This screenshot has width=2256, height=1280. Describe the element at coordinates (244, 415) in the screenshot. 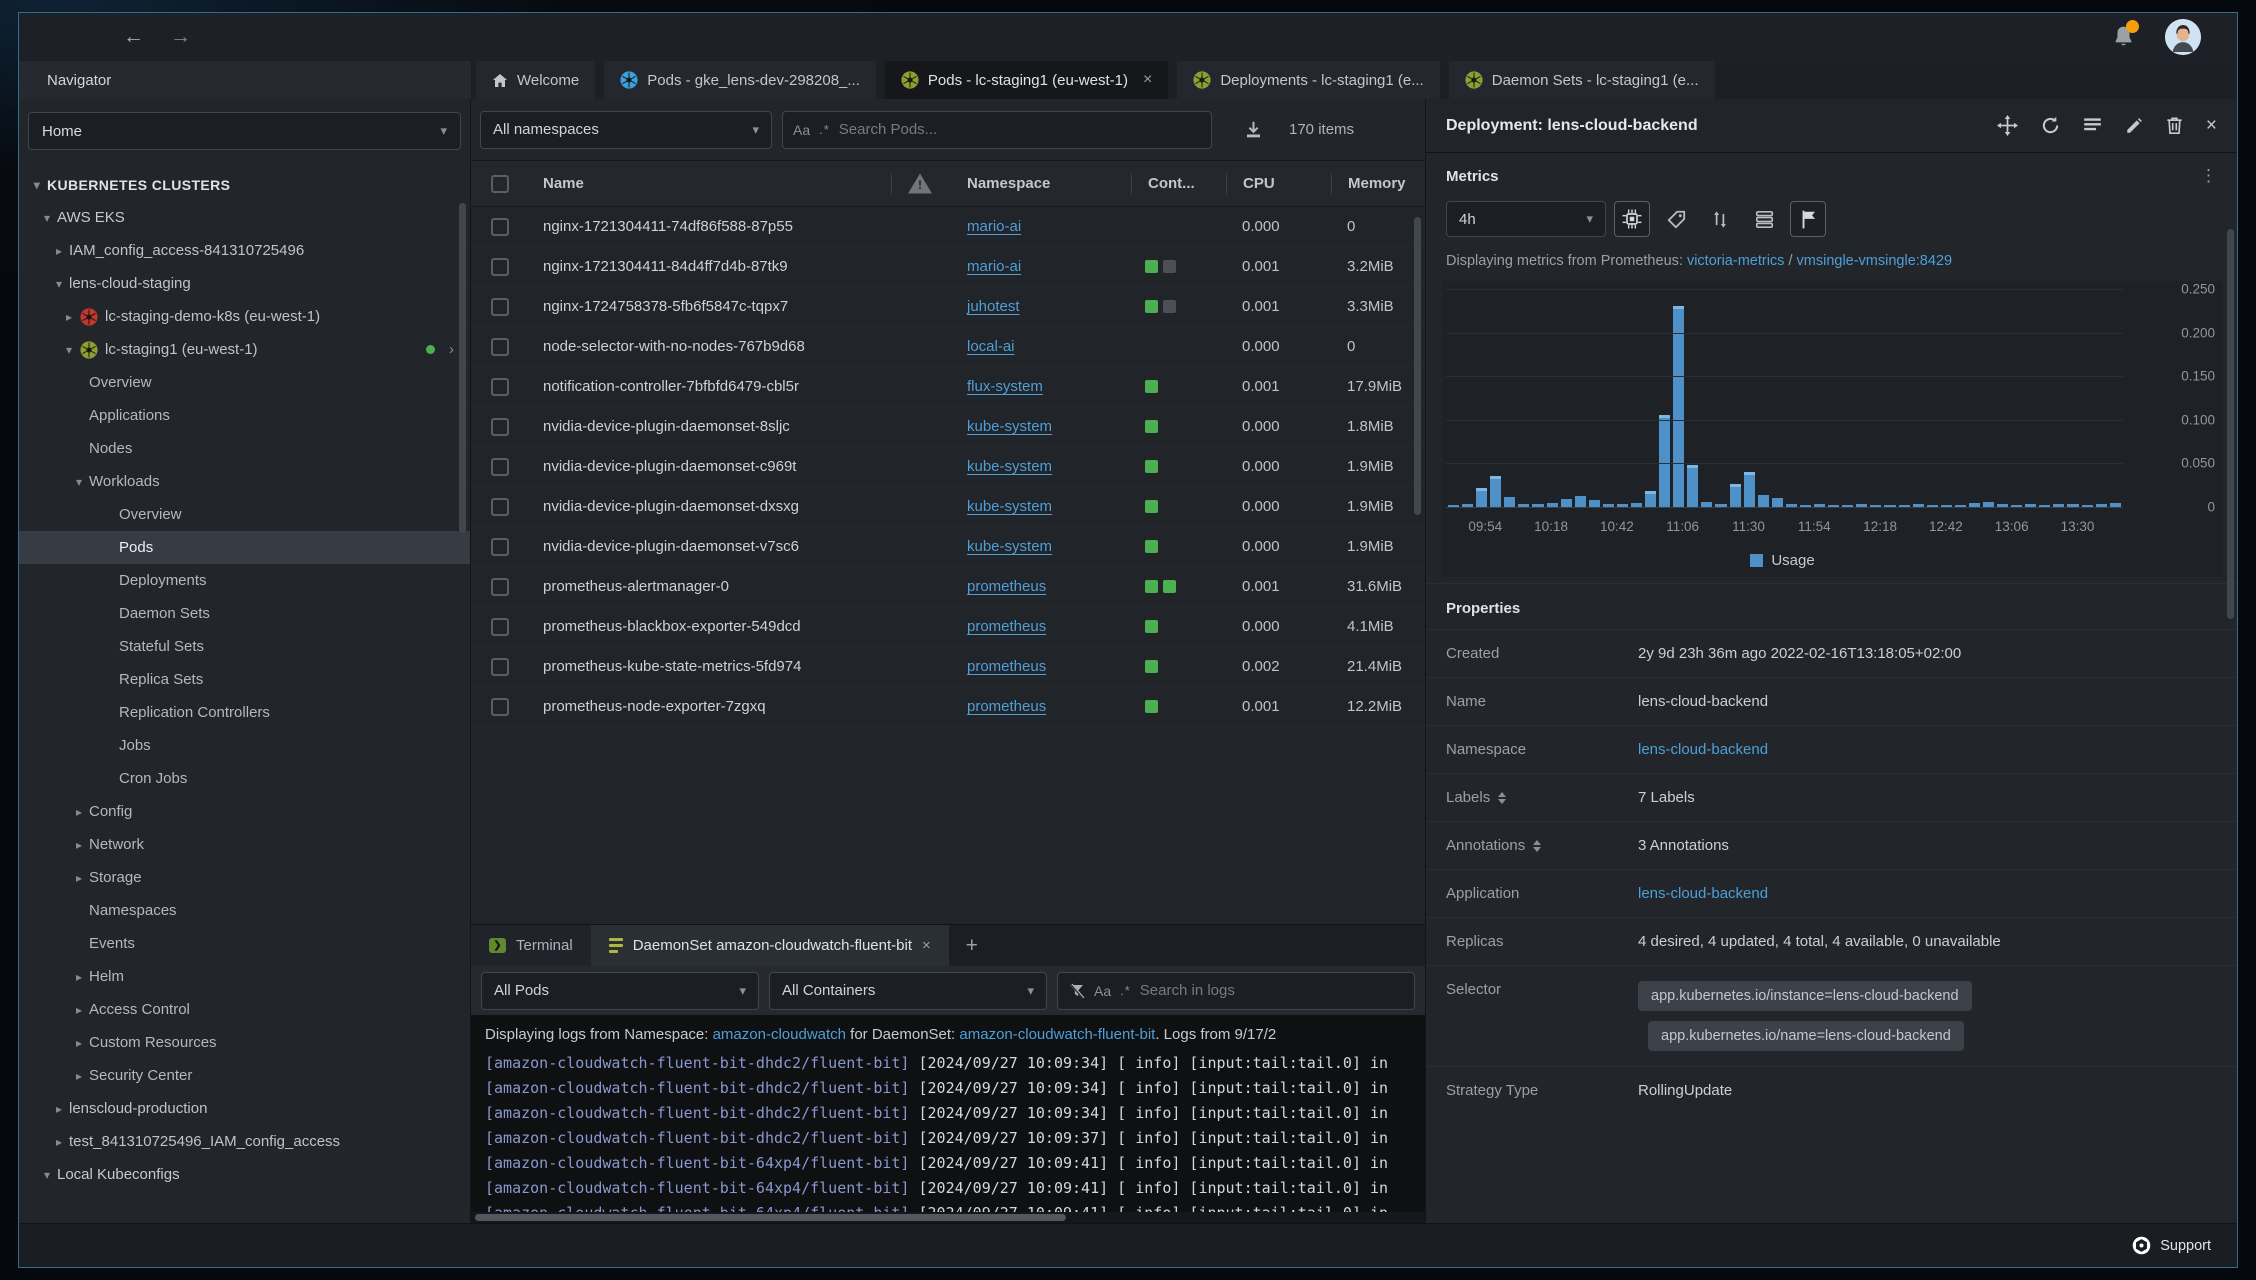

I see `sidebar-item-applications: Applications` at that location.